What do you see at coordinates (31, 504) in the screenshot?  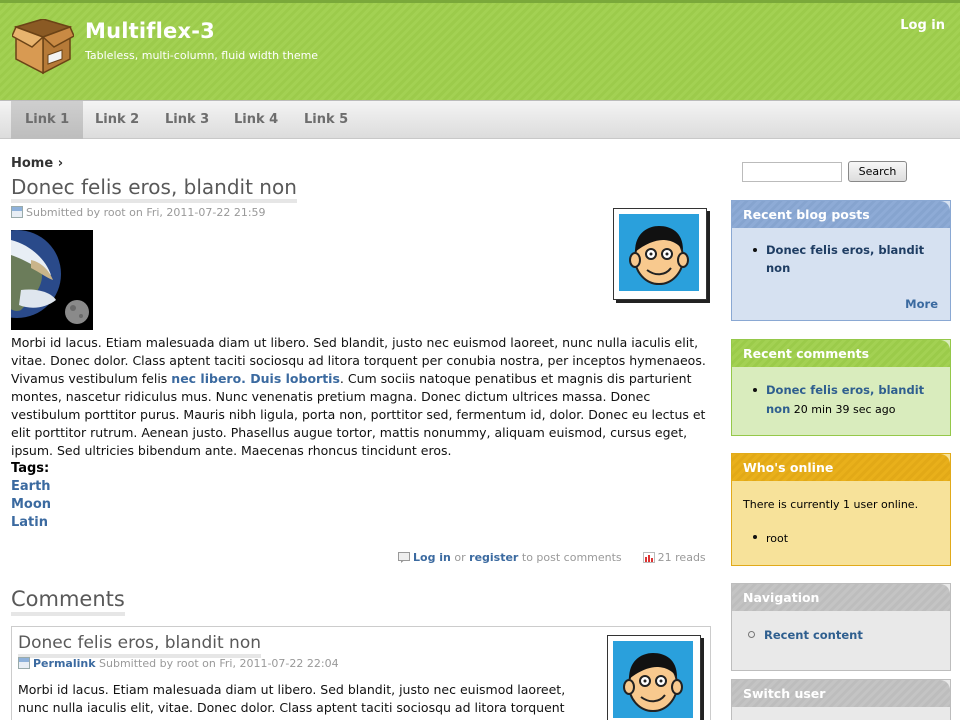 I see `tag-link-moon: Moon` at bounding box center [31, 504].